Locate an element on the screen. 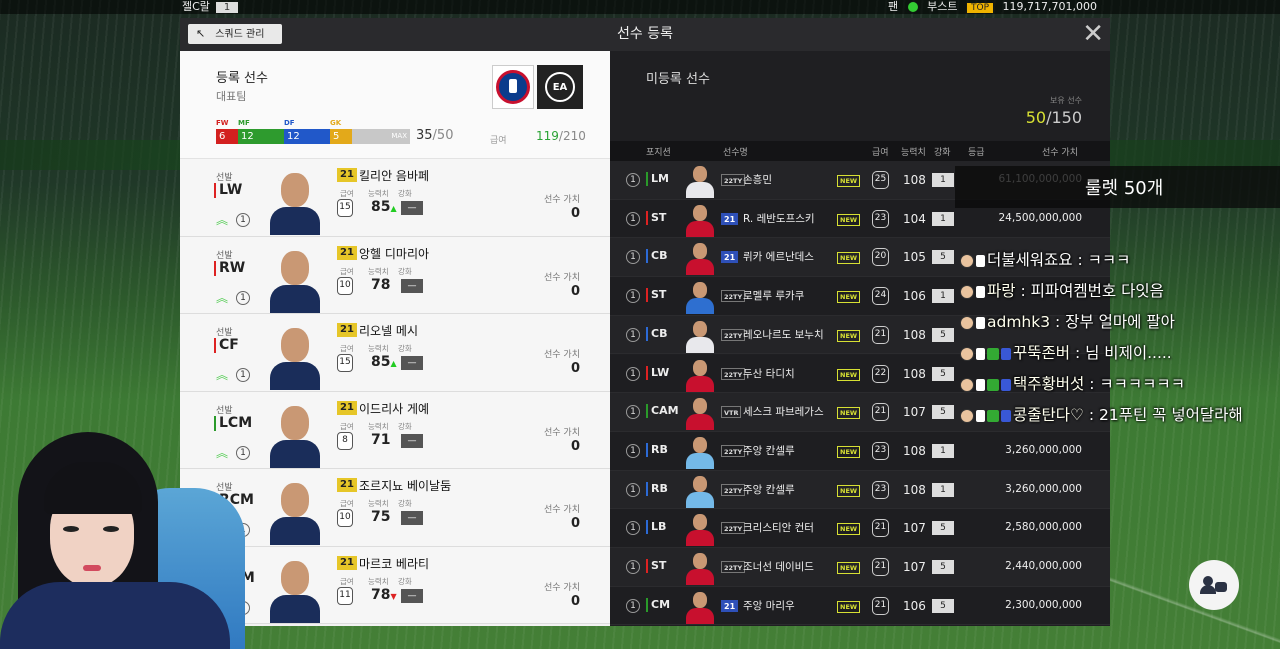  unregistered-player-row: 1 CM 21 주앙 마리우 NEW 21 106 5 2,300,000,000 is located at coordinates (860, 606).